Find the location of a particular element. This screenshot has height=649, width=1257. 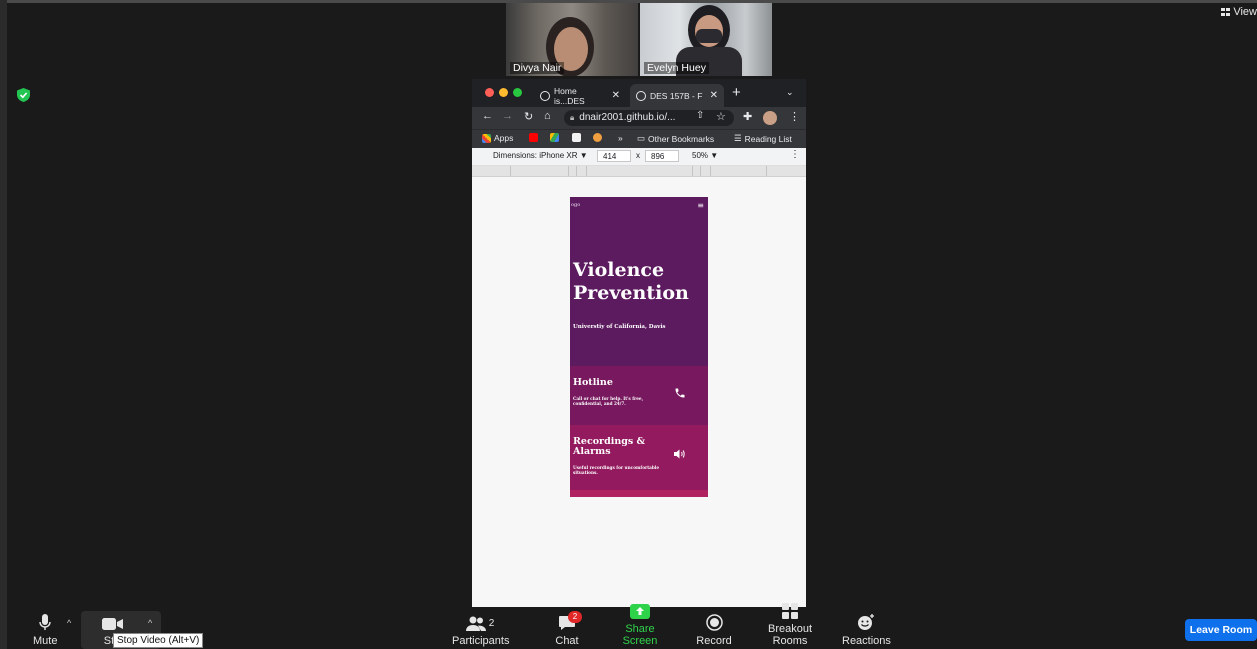

viewport-height-input: 896 is located at coordinates (662, 156).